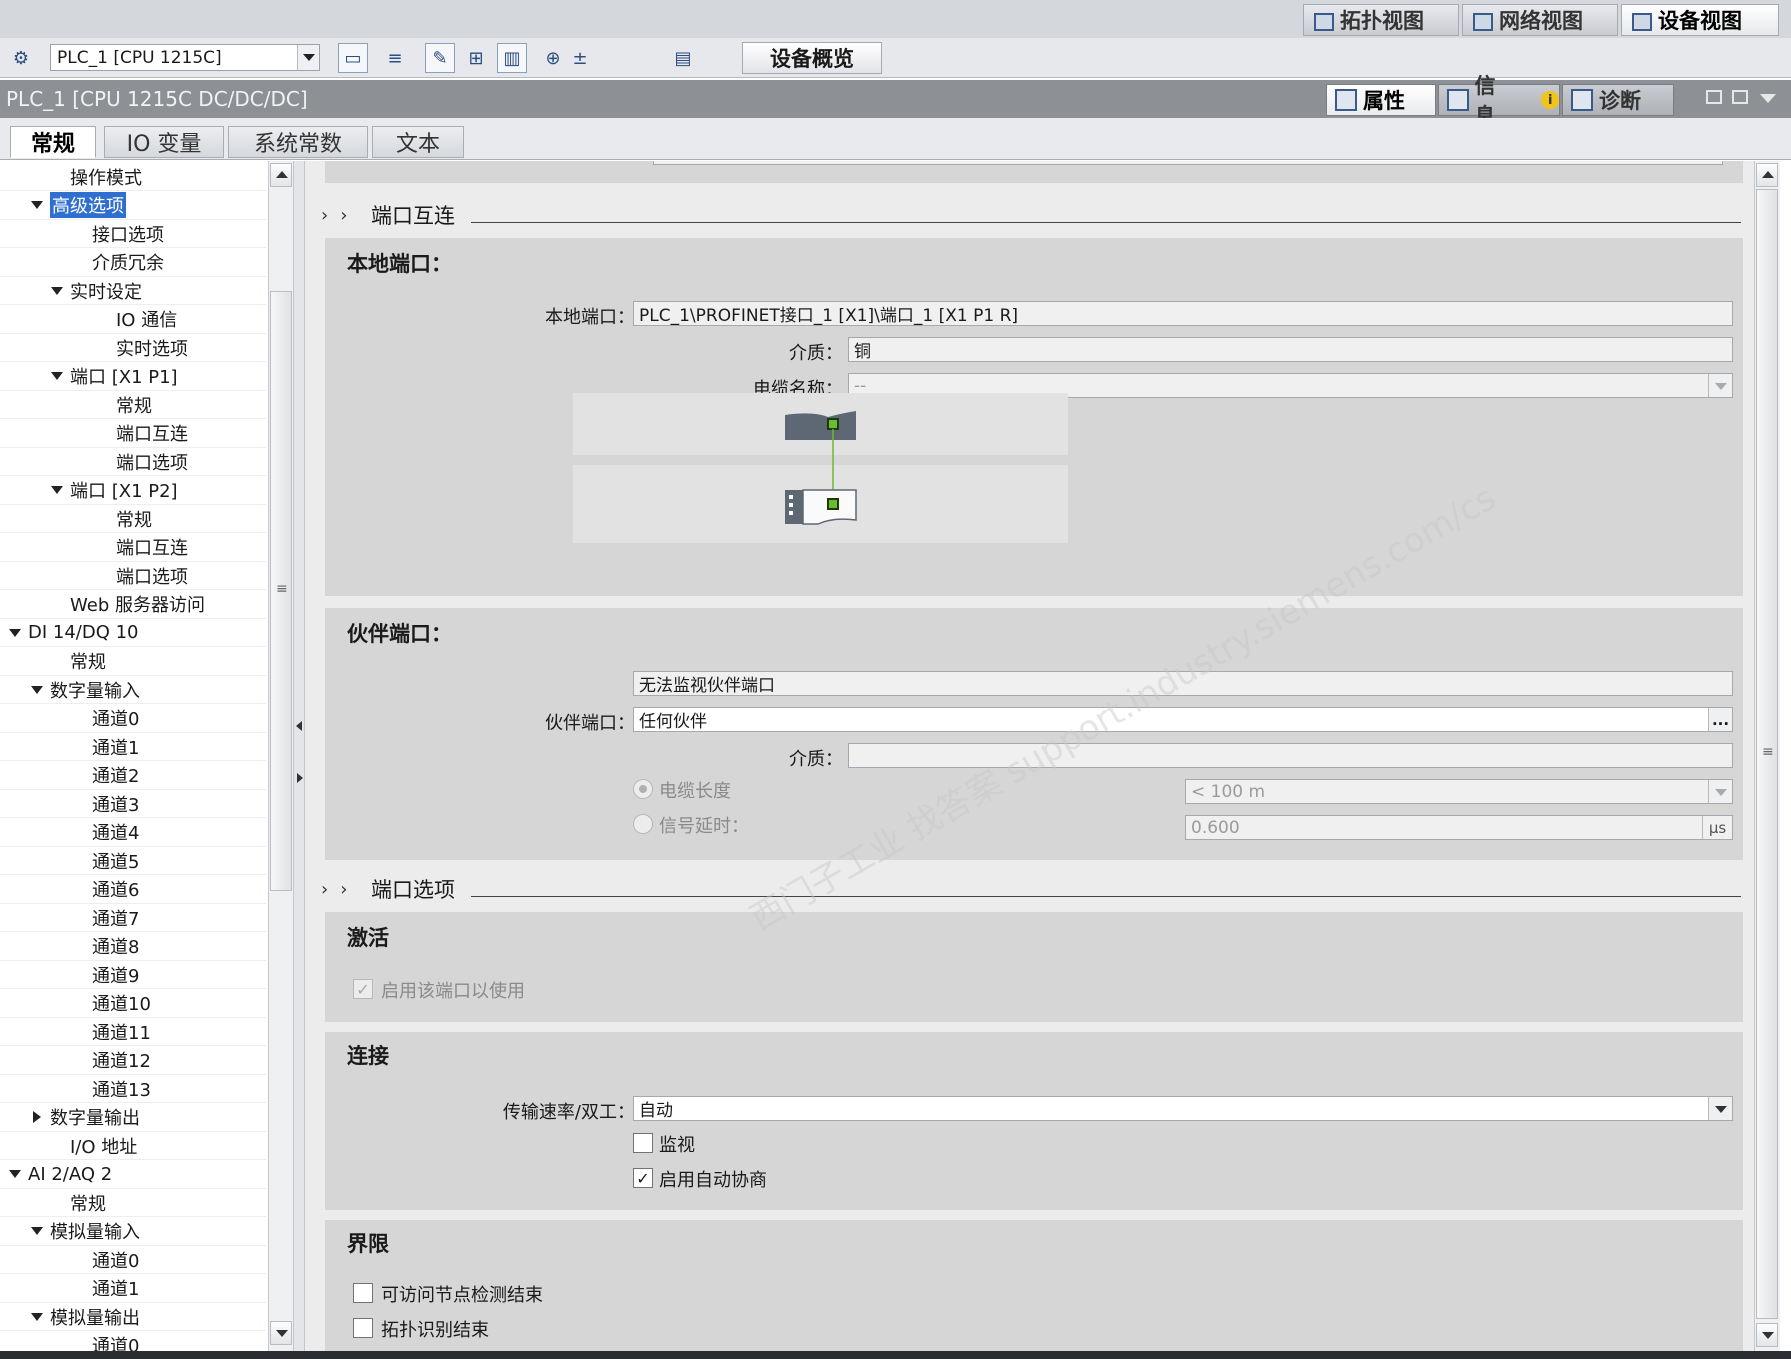 Image resolution: width=1791 pixels, height=1359 pixels. I want to click on show-names-icon: ≡, so click(395, 58).